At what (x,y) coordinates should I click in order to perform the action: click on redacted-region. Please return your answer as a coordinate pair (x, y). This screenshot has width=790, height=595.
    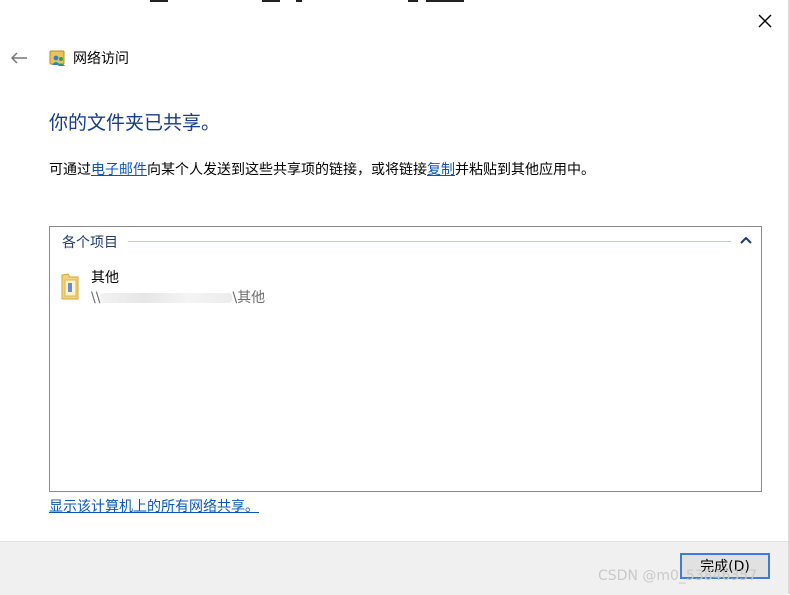
    Looking at the image, I should click on (166, 298).